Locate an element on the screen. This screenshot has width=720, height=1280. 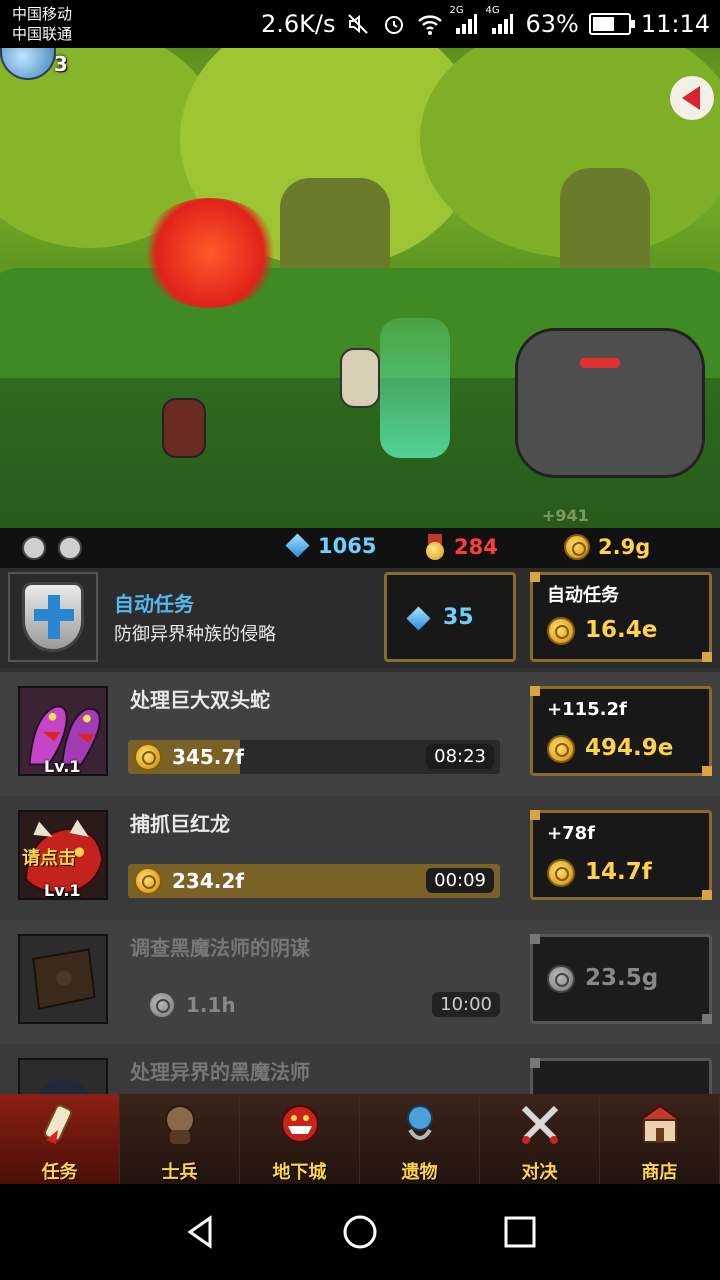
auto-quest-button-amount: 16.4e is located at coordinates (621, 630).